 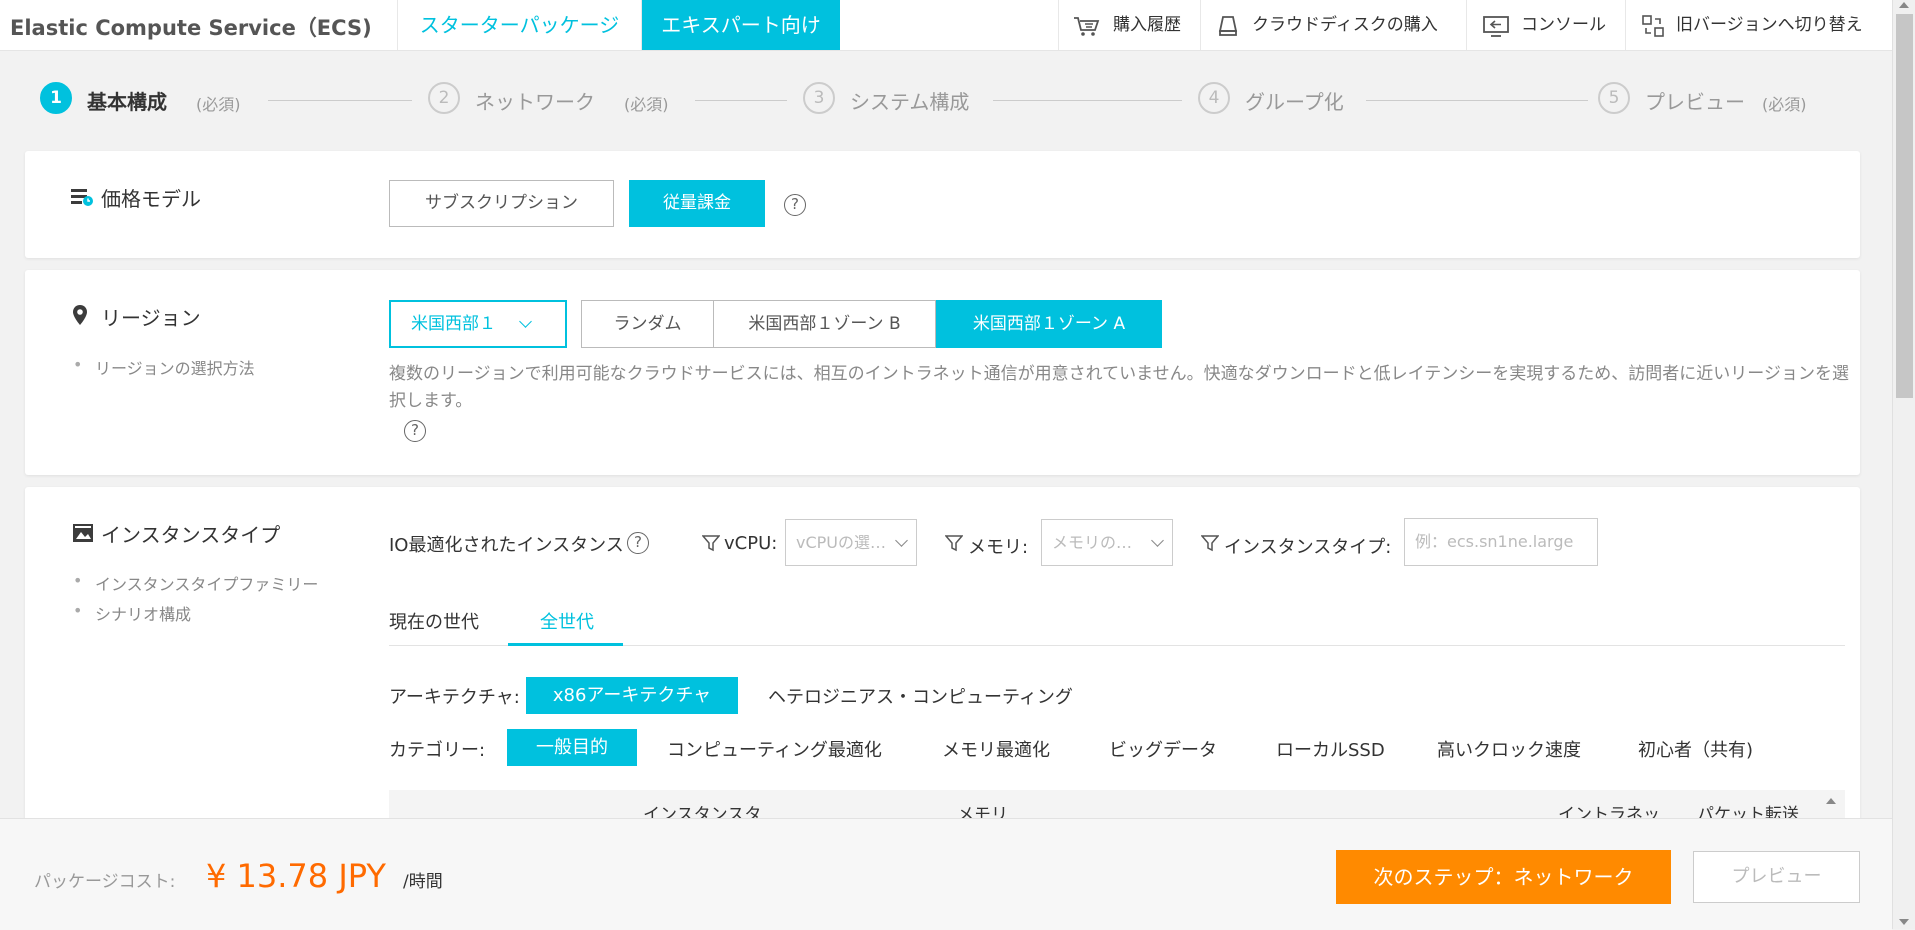 I want to click on region-help-icon: ?, so click(x=415, y=431).